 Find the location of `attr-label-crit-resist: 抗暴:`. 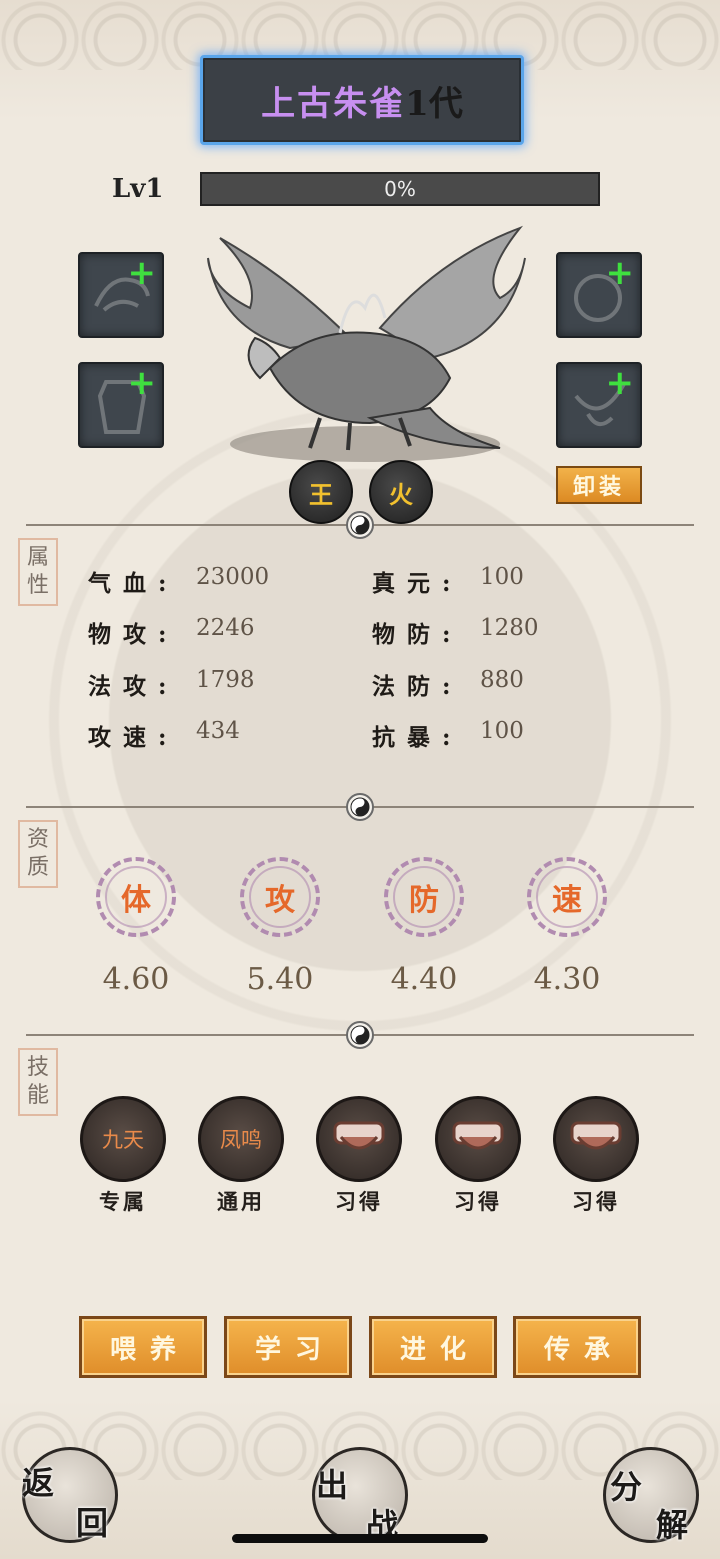

attr-label-crit-resist: 抗暴: is located at coordinates (417, 737).